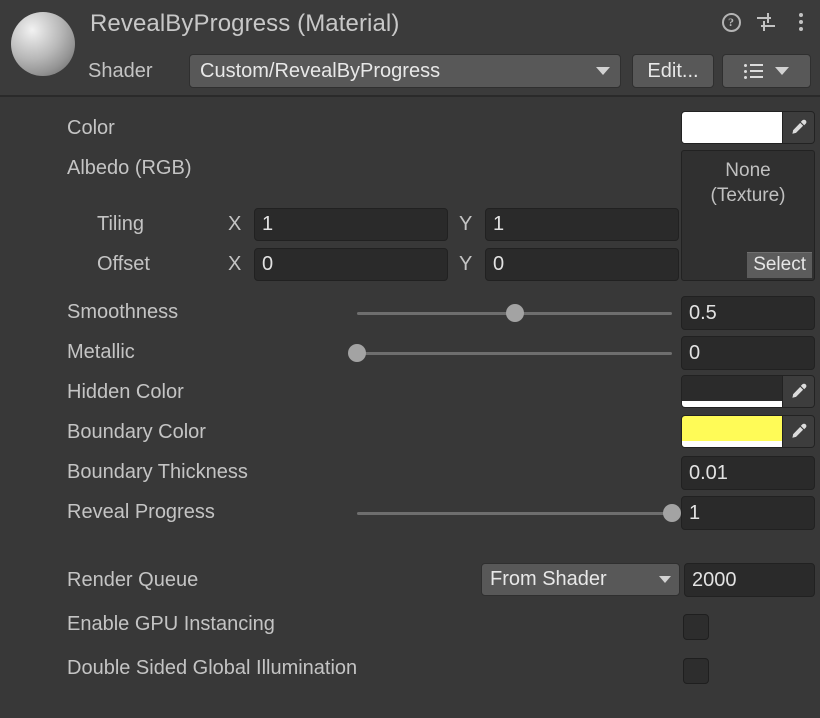  What do you see at coordinates (748, 353) in the screenshot?
I see `metallic-input: 0` at bounding box center [748, 353].